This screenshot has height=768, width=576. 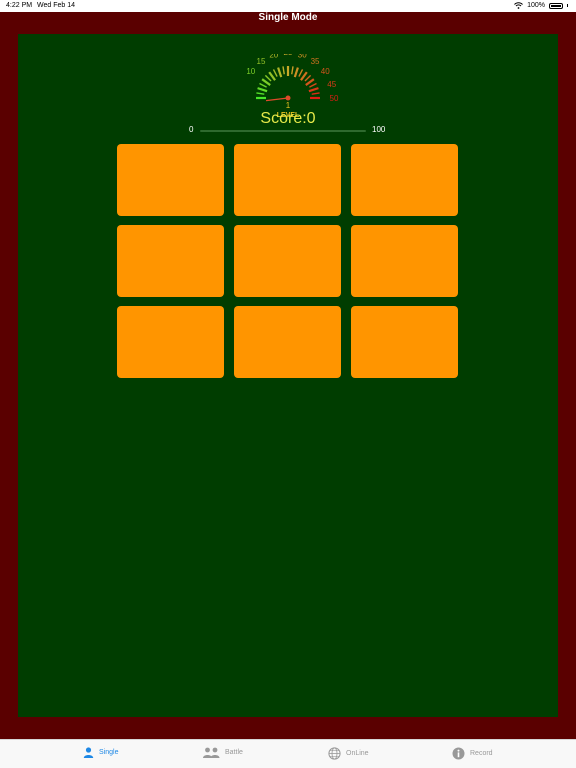 I want to click on tab-battle-label: Battle, so click(x=234, y=752).